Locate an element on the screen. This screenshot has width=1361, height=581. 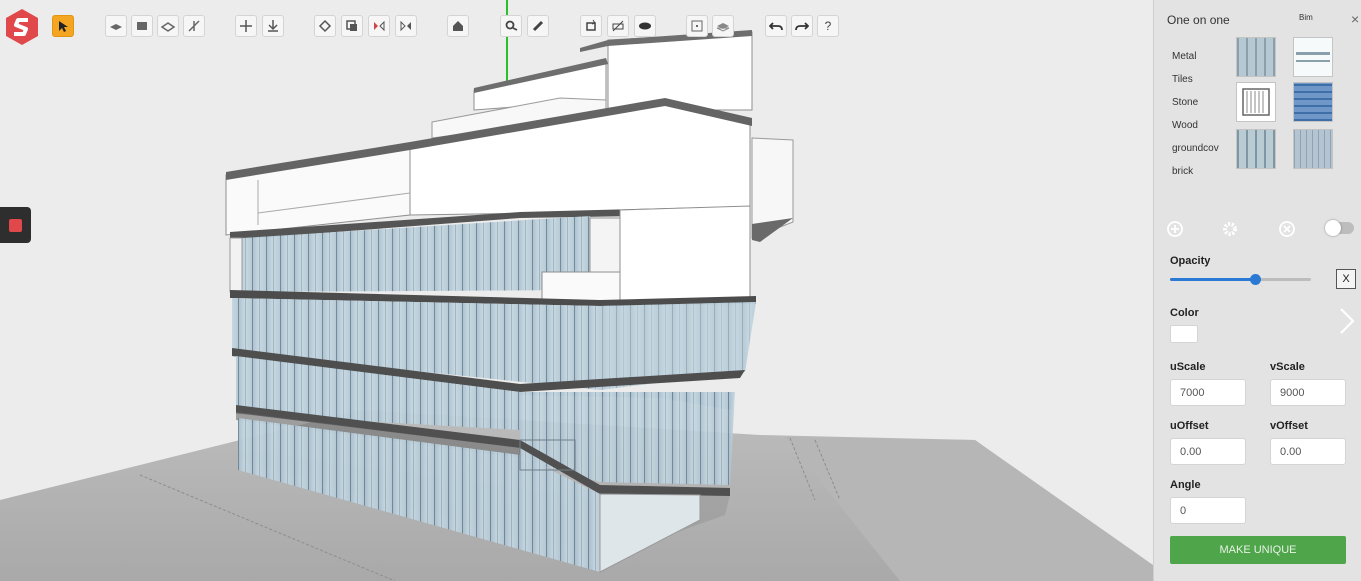
color-picker is located at coordinates (1184, 334).